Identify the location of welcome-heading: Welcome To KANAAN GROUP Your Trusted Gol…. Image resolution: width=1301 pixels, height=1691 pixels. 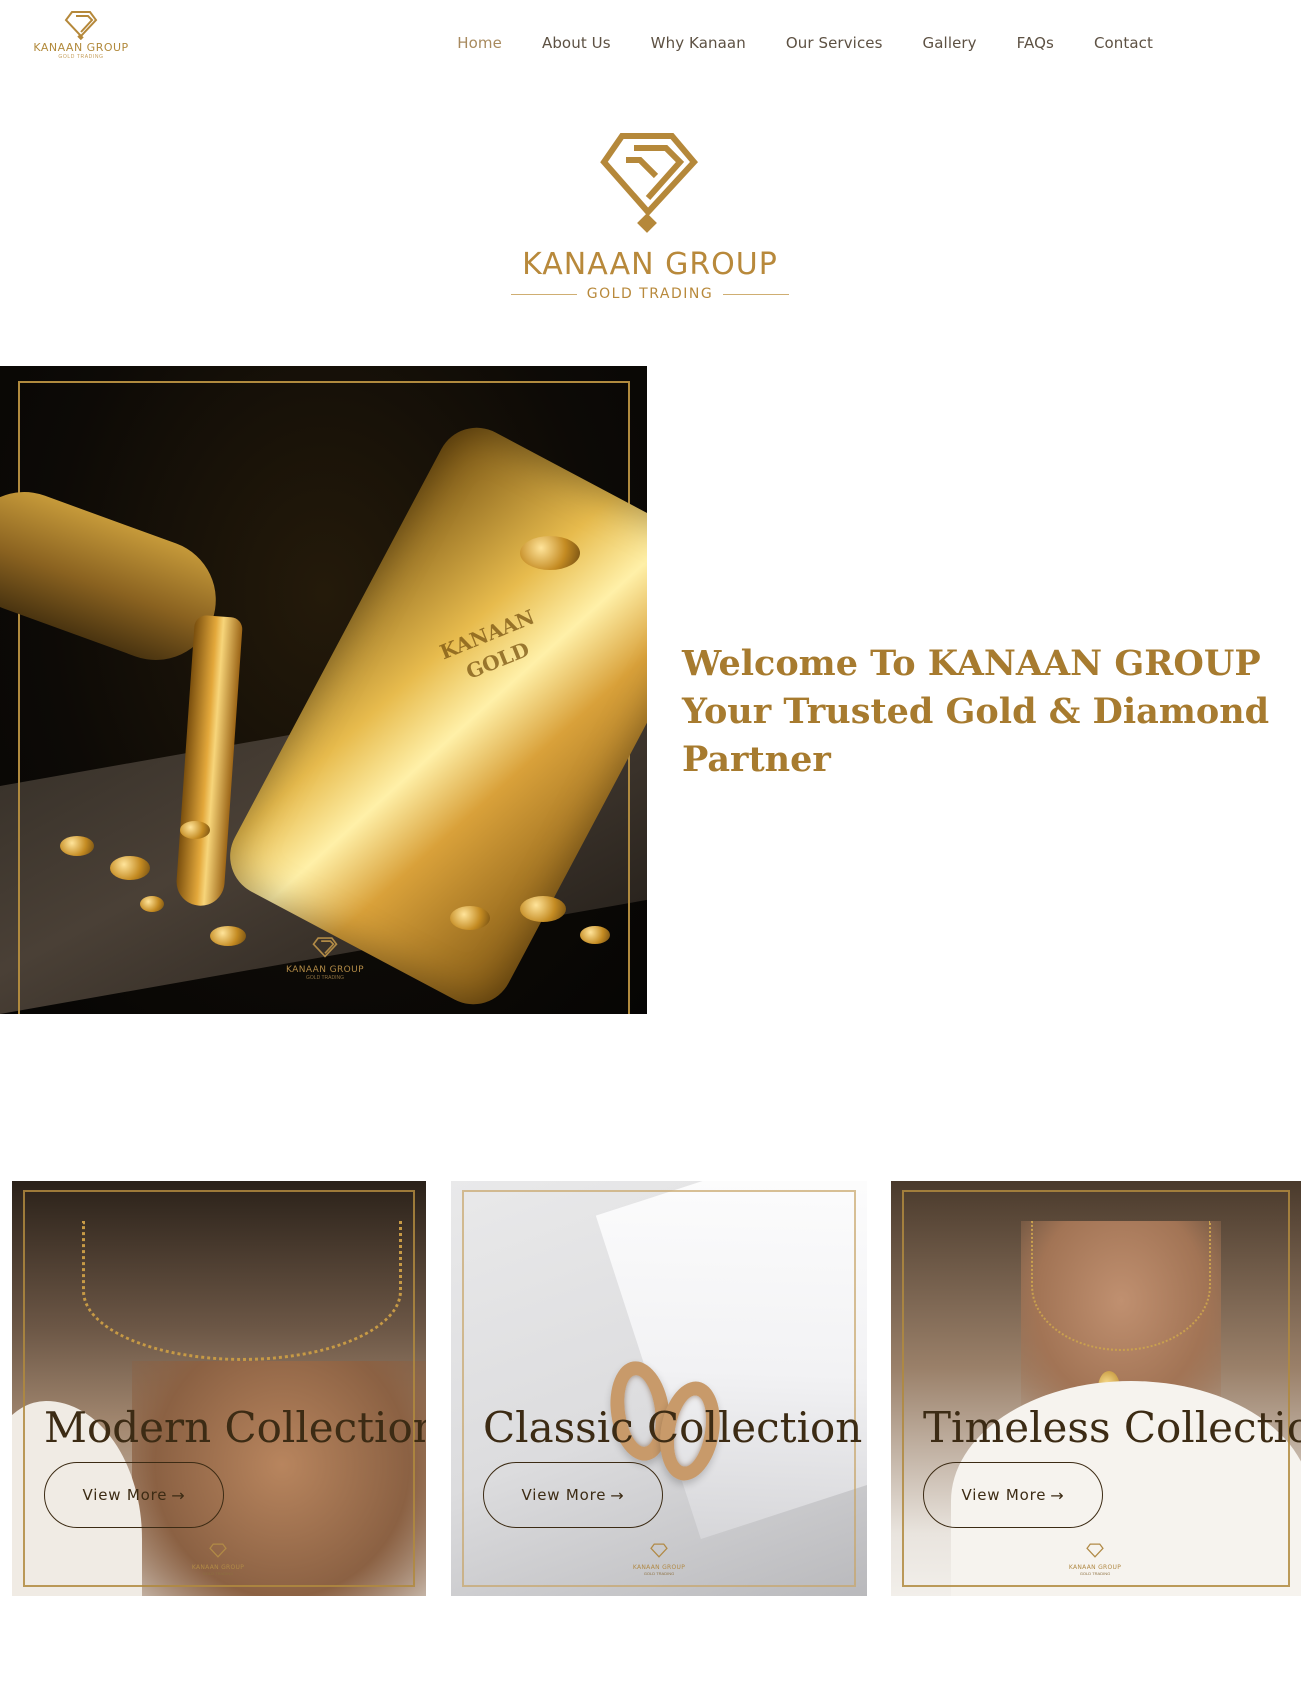
(976, 711).